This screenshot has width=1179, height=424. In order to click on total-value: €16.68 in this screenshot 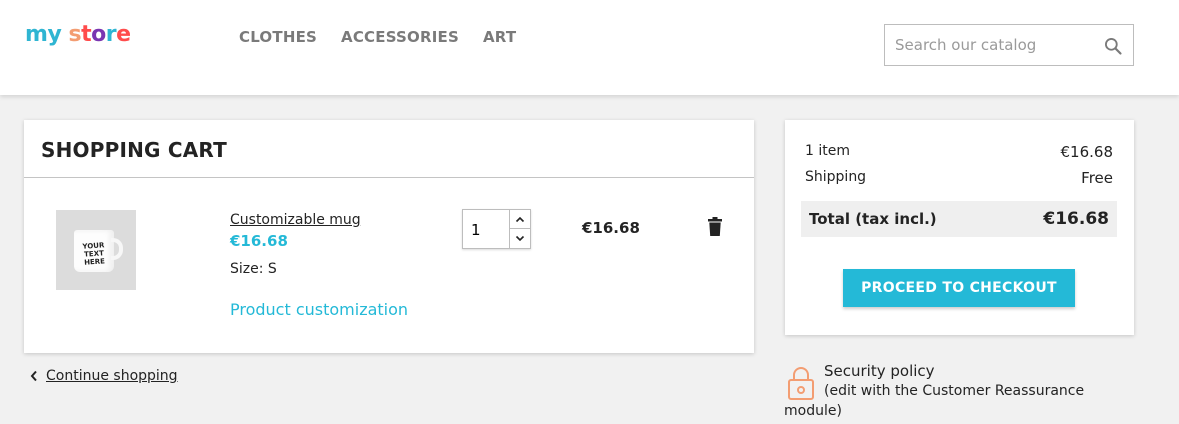, I will do `click(1076, 219)`.